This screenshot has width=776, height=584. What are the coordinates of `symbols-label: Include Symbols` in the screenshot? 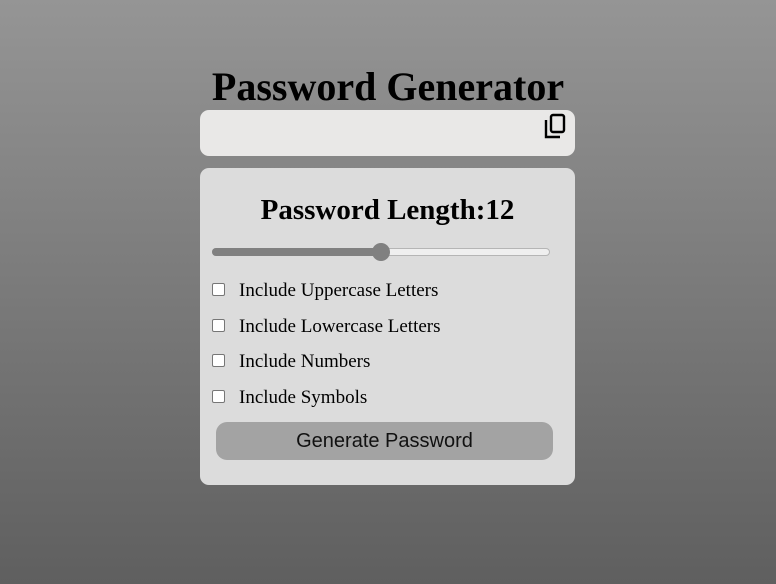 It's located at (303, 398).